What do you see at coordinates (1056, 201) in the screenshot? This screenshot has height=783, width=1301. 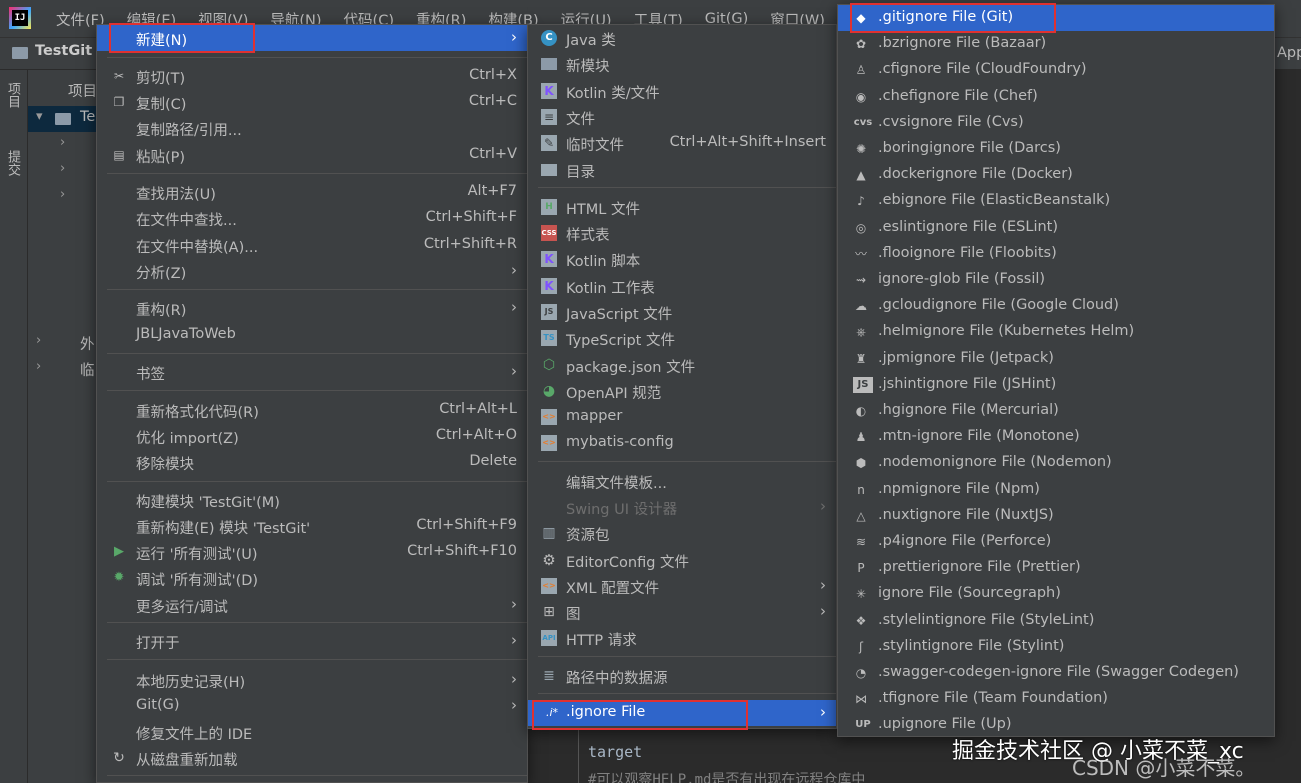 I see `ignore-menu-item: ♪ .ebignore File (ElasticBeanstalk)` at bounding box center [1056, 201].